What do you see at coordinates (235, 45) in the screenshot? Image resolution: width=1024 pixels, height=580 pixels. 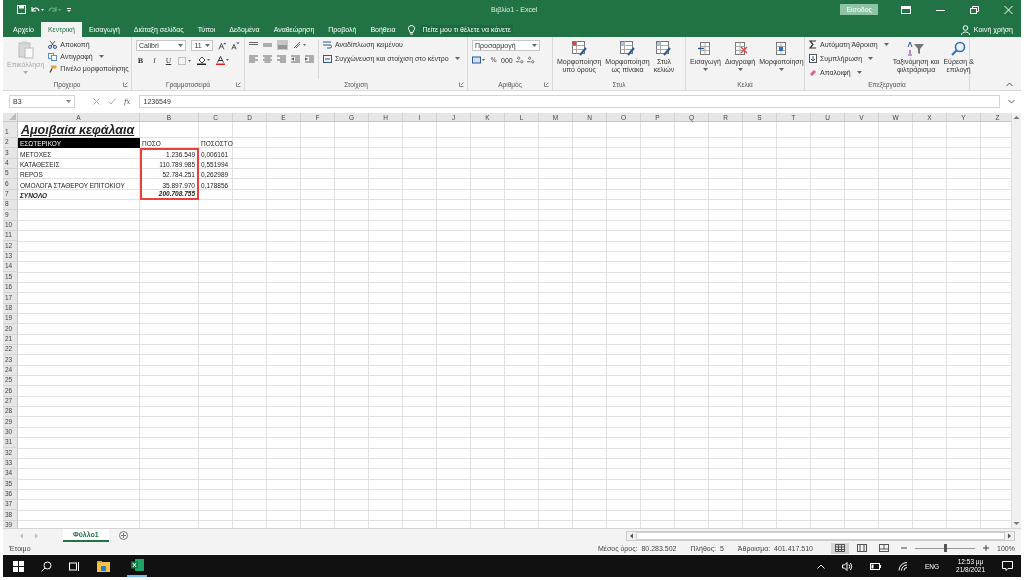 I see `shrink-font-icon` at bounding box center [235, 45].